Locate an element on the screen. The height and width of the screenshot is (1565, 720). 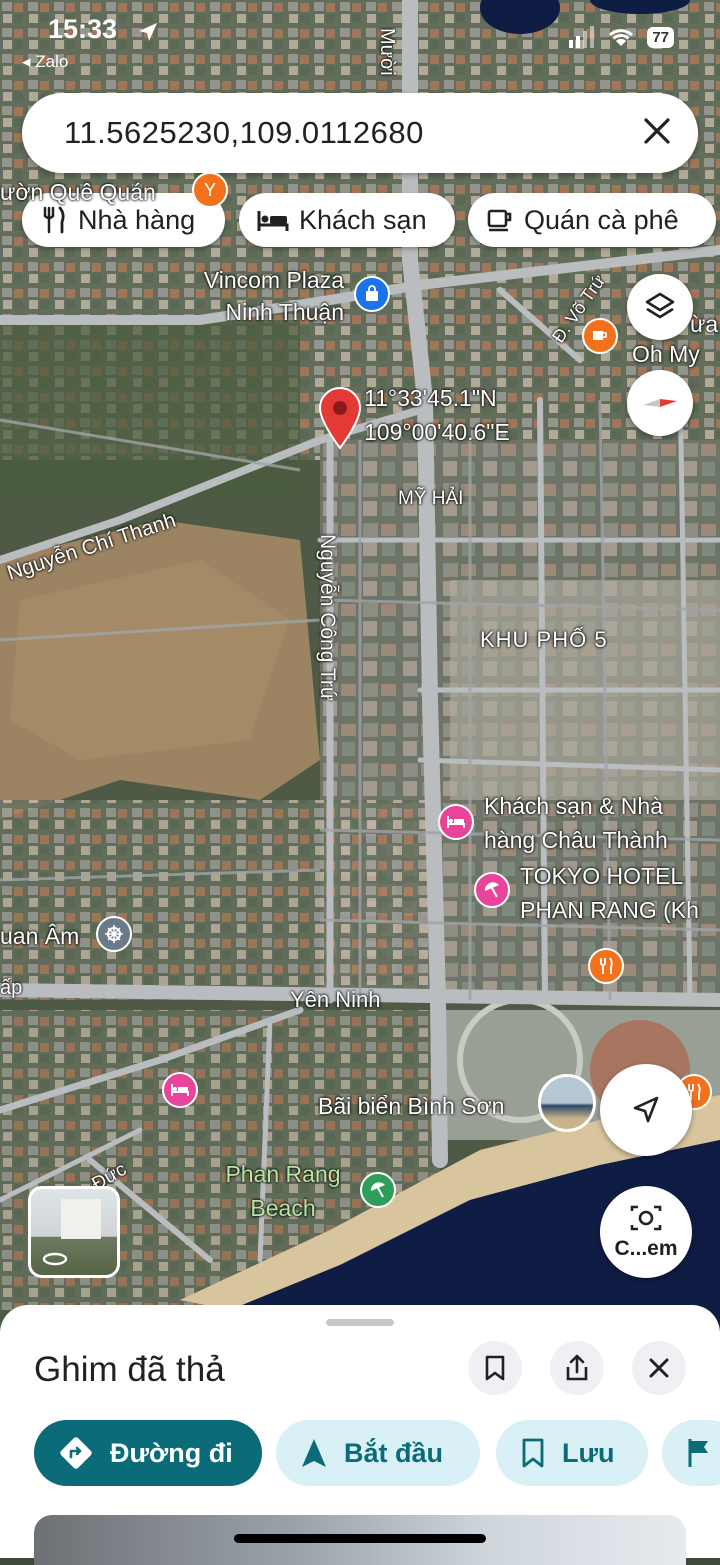
drag-handle is located at coordinates (360, 1322).